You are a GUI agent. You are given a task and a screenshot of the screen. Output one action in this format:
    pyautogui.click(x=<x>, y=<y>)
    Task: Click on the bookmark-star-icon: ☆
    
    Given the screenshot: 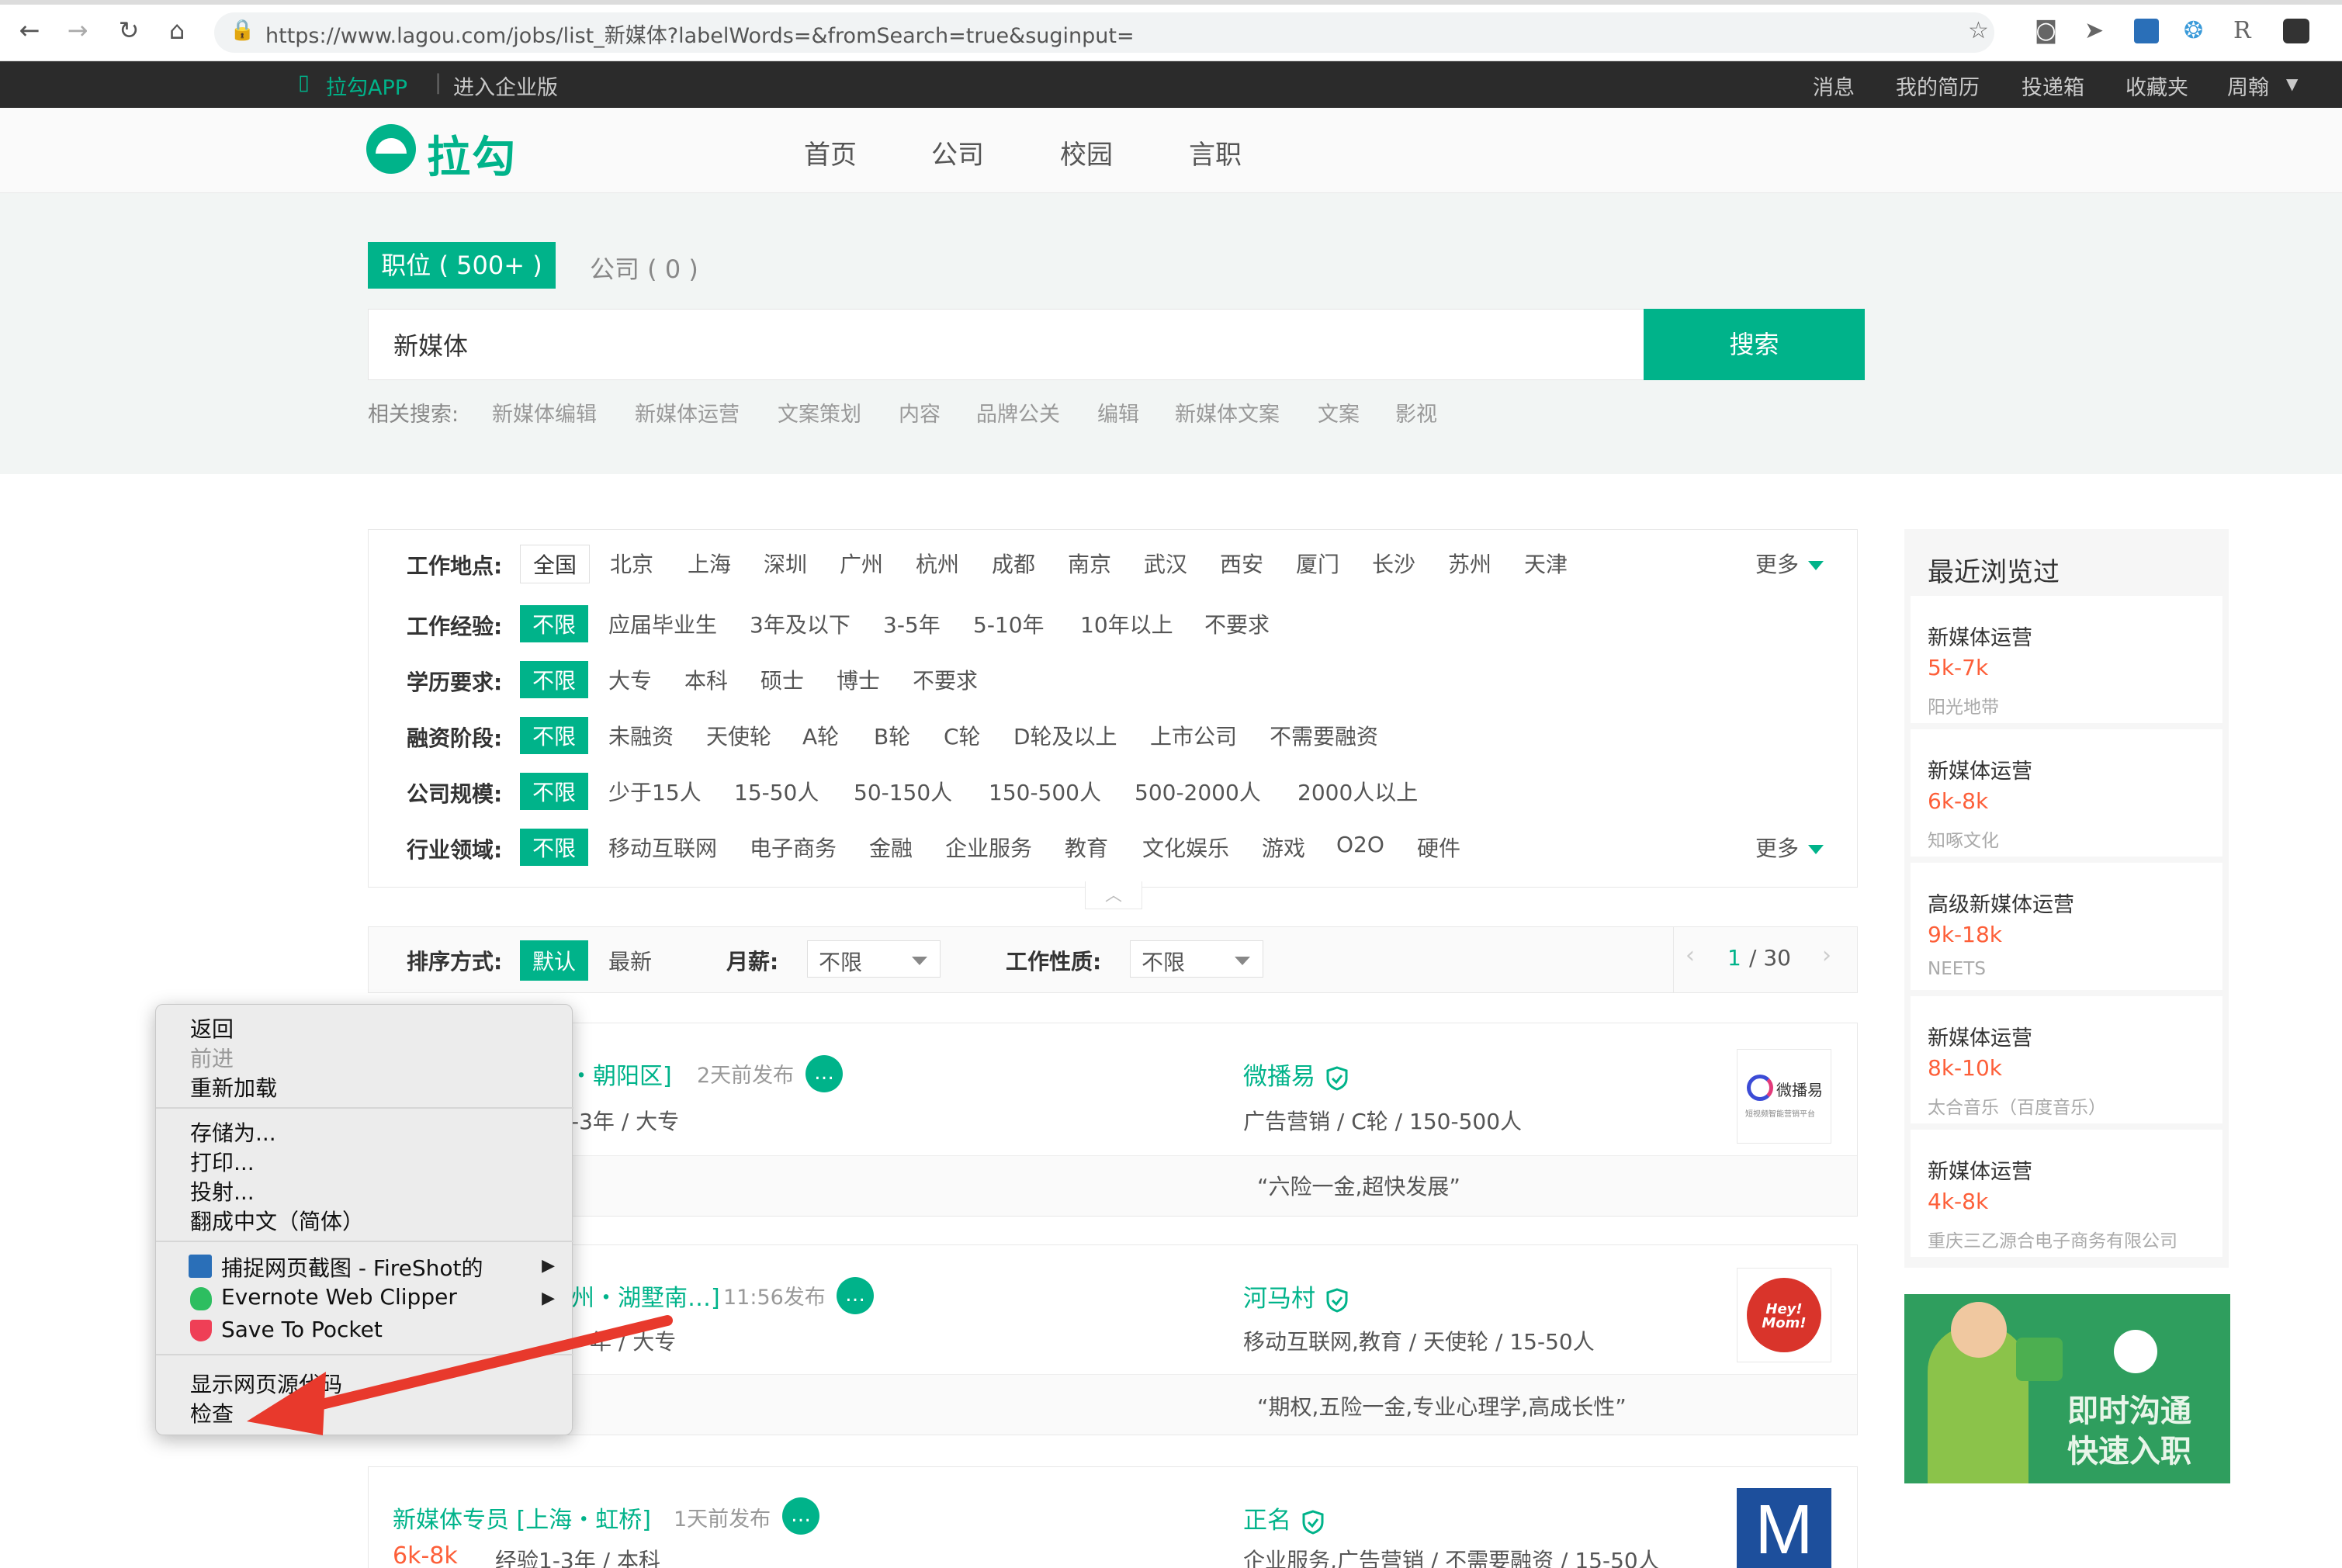 What is the action you would take?
    pyautogui.click(x=1978, y=31)
    